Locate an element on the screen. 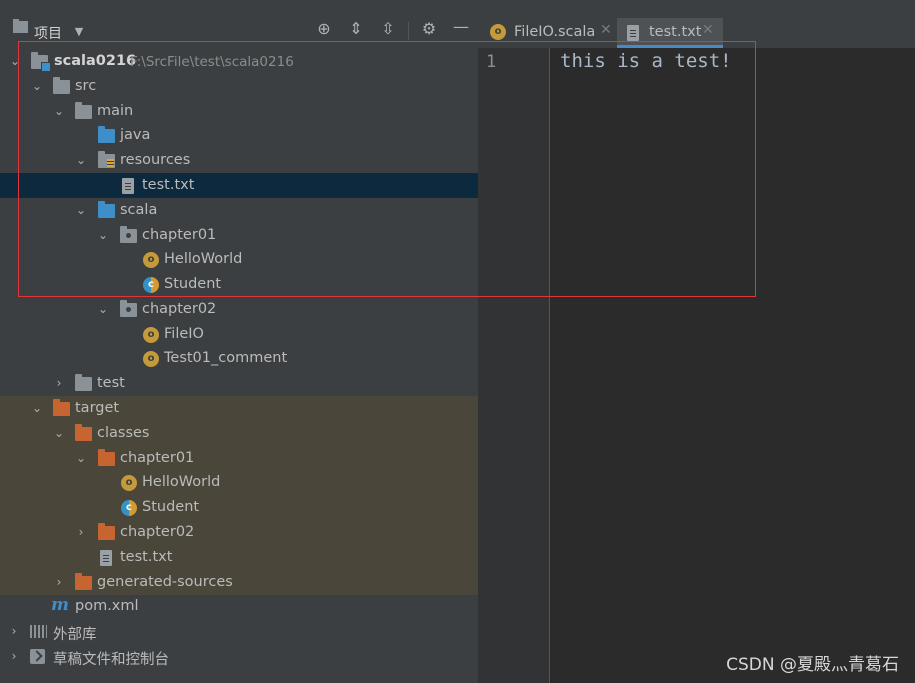 This screenshot has height=683, width=915. tree-item-label: Student is located at coordinates (171, 507).